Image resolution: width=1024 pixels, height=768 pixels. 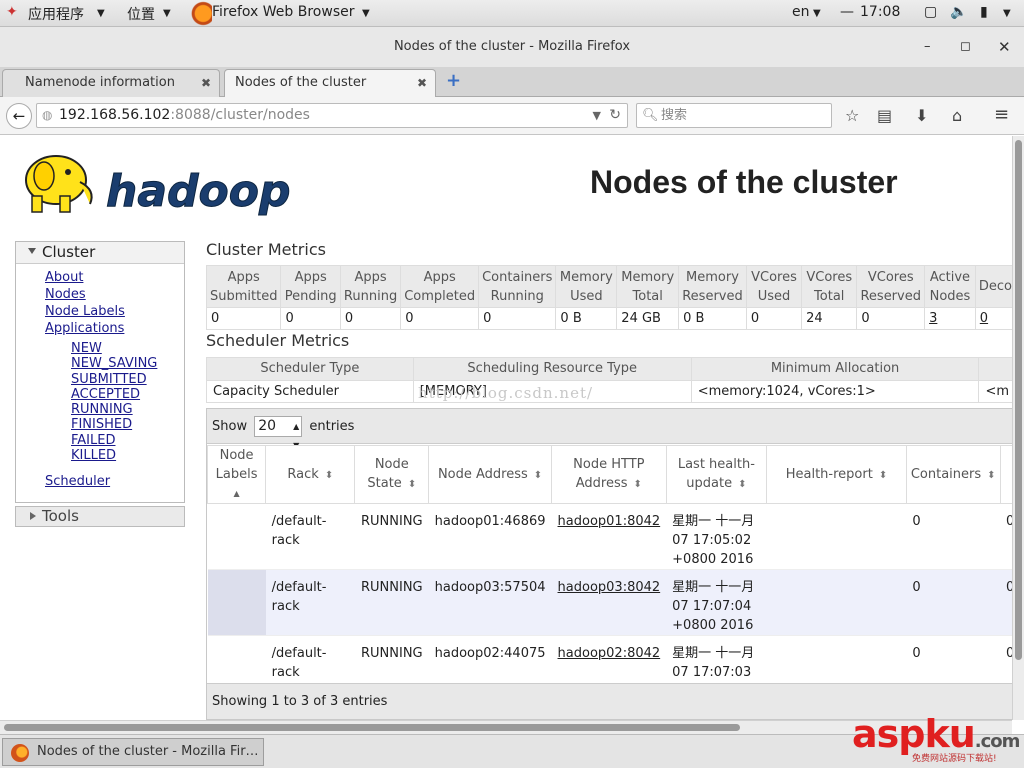 I want to click on sidebar-tools-header: Tools, so click(x=100, y=516).